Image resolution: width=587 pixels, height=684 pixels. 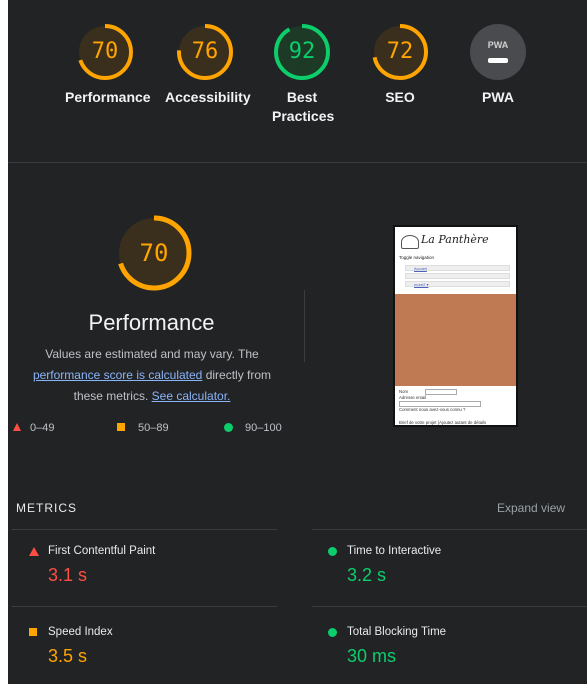 What do you see at coordinates (156, 646) in the screenshot?
I see `metric-speed-index: Speed Index 3.5 s` at bounding box center [156, 646].